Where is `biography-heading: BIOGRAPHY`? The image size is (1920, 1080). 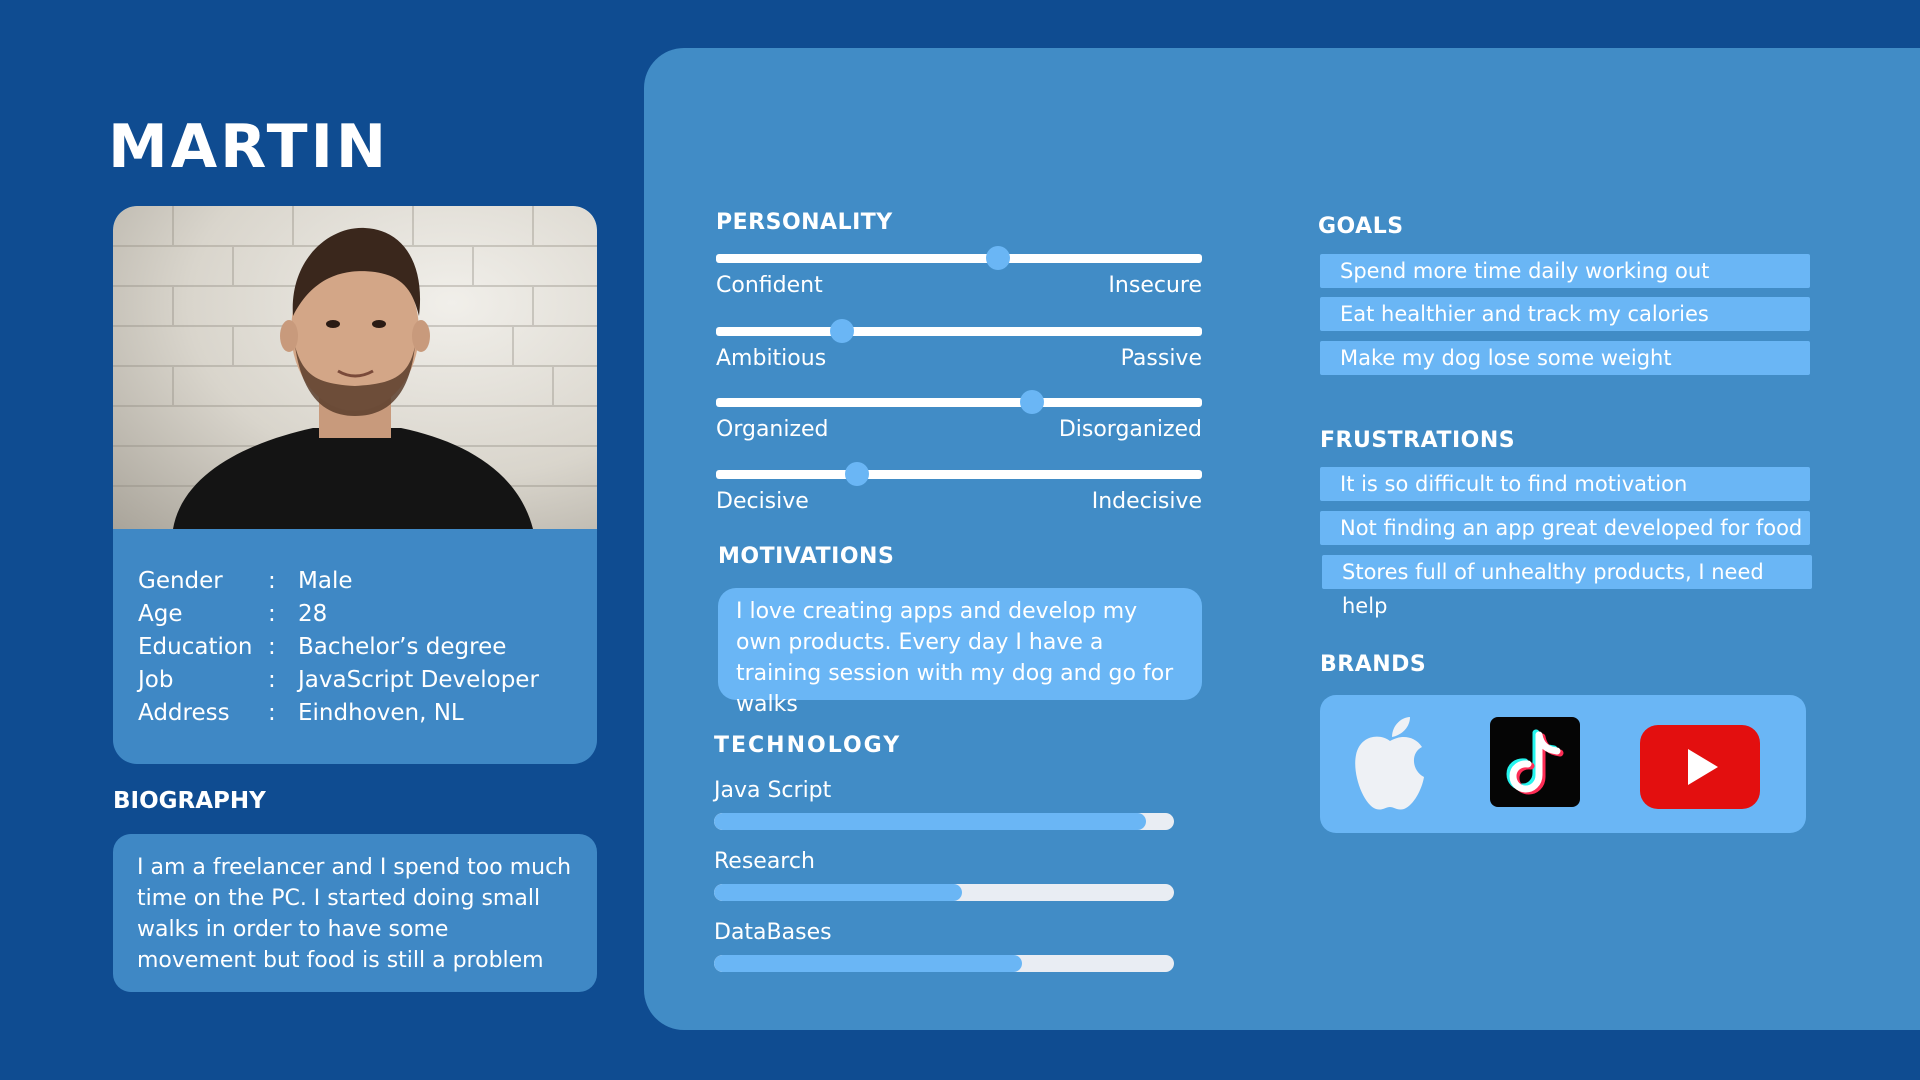 biography-heading: BIOGRAPHY is located at coordinates (189, 801).